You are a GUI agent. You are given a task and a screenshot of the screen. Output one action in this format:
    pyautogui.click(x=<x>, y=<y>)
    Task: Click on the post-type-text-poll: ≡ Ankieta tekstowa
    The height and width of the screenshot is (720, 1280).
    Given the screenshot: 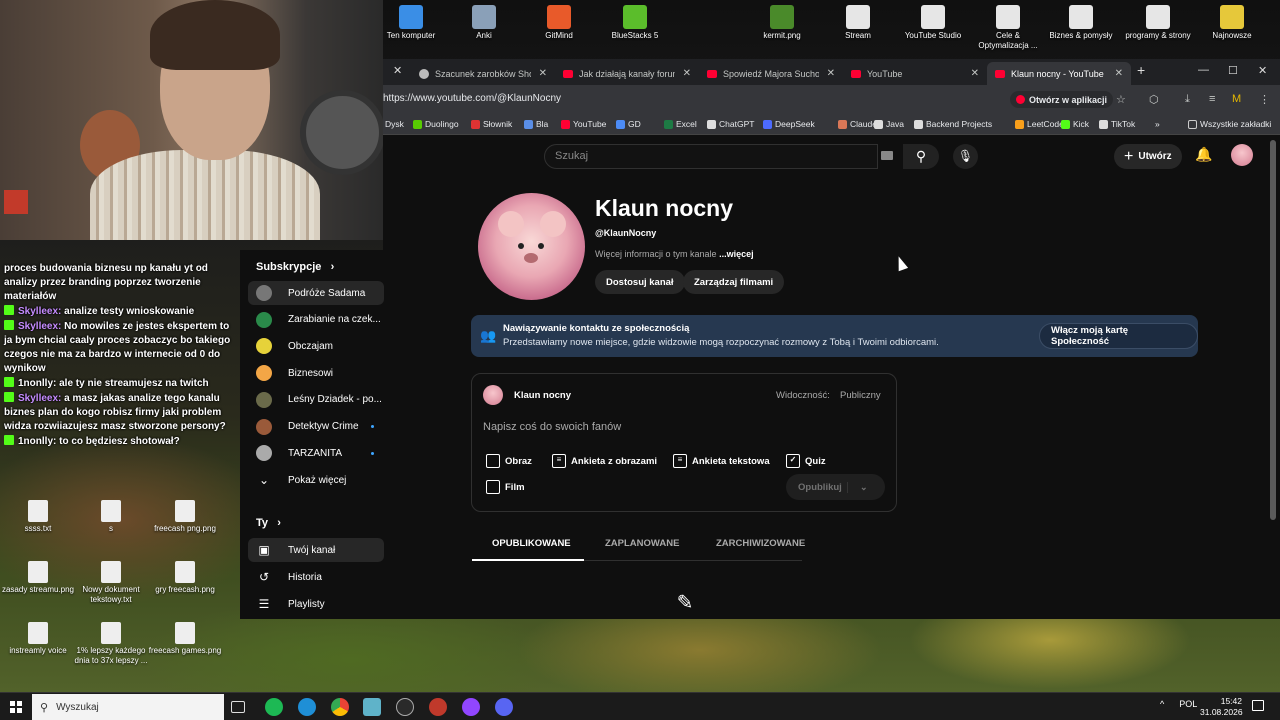 What is the action you would take?
    pyautogui.click(x=721, y=461)
    